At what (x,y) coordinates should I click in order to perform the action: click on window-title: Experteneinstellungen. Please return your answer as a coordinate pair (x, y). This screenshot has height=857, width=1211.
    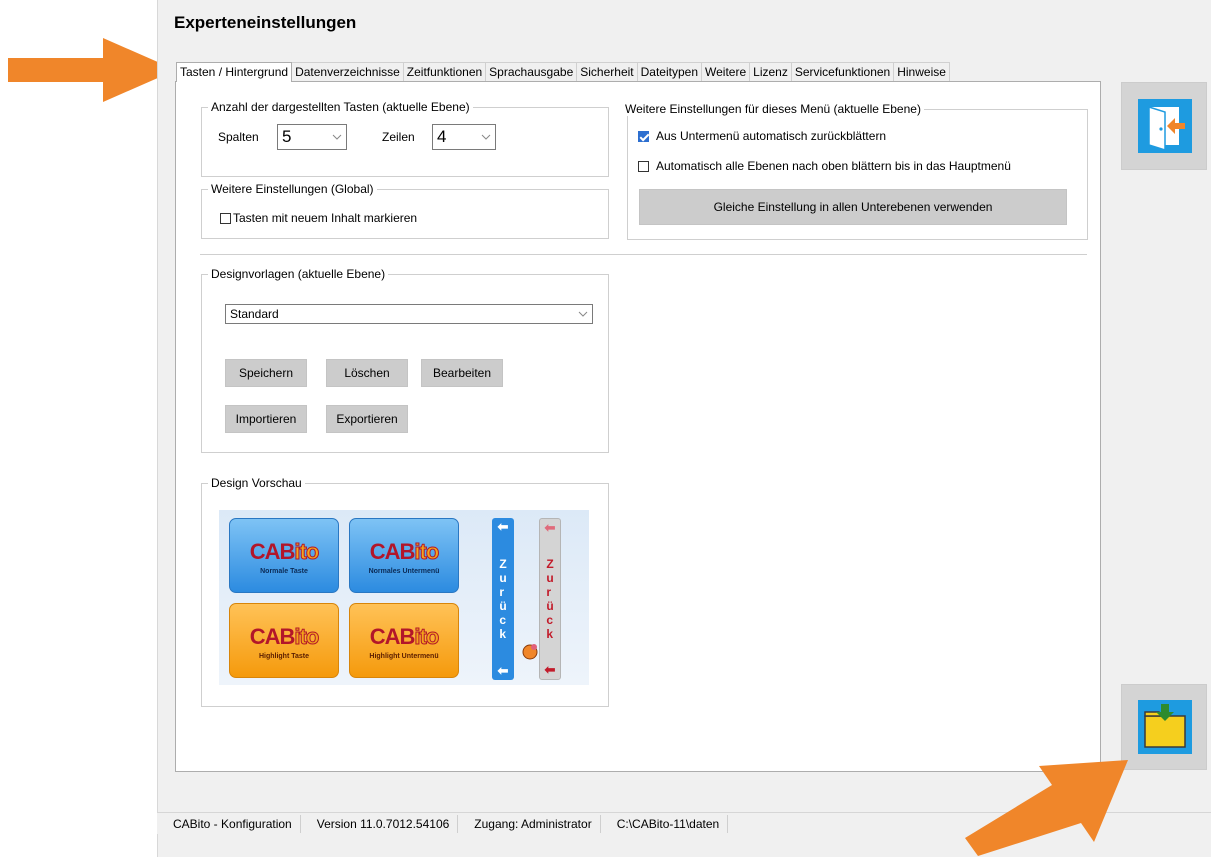
    Looking at the image, I should click on (265, 22).